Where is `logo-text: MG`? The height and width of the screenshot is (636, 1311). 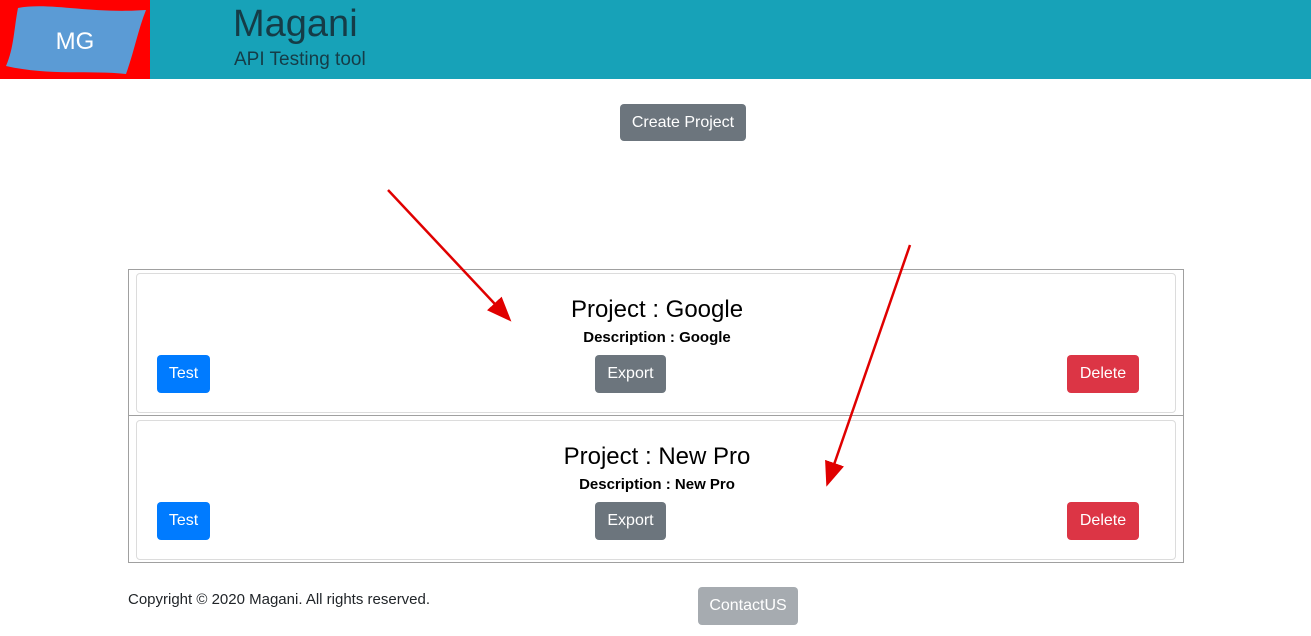 logo-text: MG is located at coordinates (75, 41).